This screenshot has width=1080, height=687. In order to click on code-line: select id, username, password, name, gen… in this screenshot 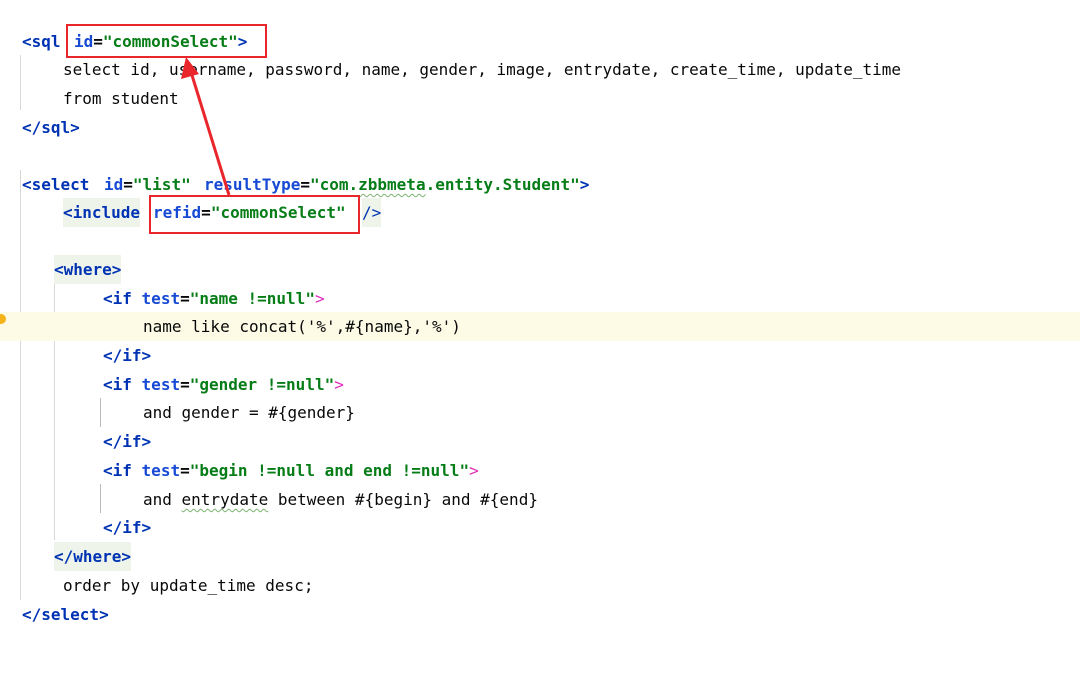, I will do `click(540, 69)`.